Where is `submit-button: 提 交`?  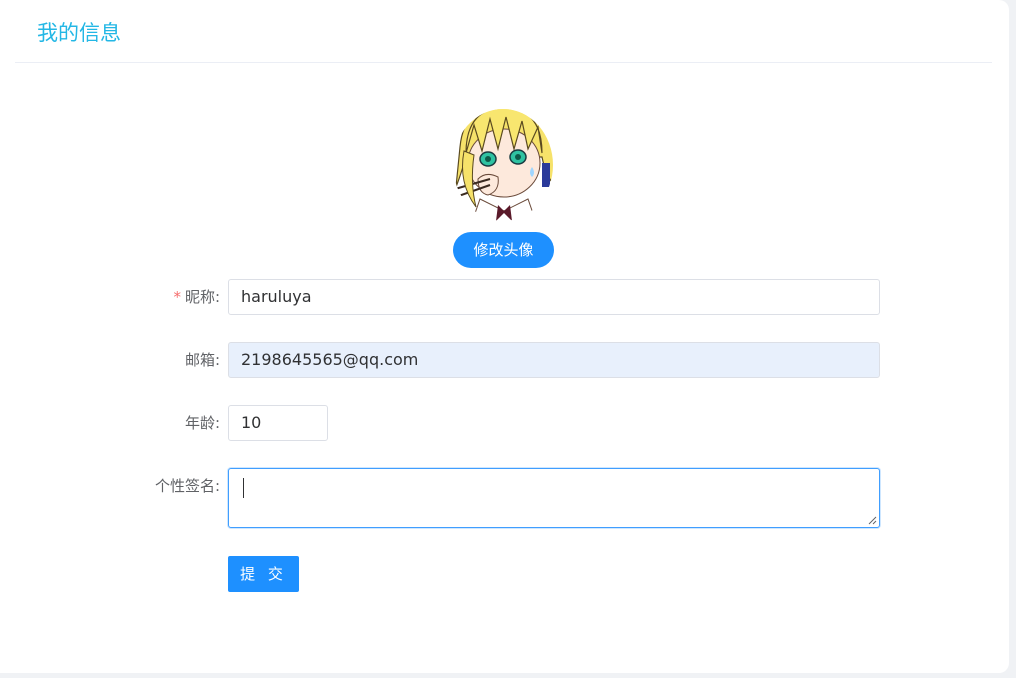 submit-button: 提 交 is located at coordinates (263, 574).